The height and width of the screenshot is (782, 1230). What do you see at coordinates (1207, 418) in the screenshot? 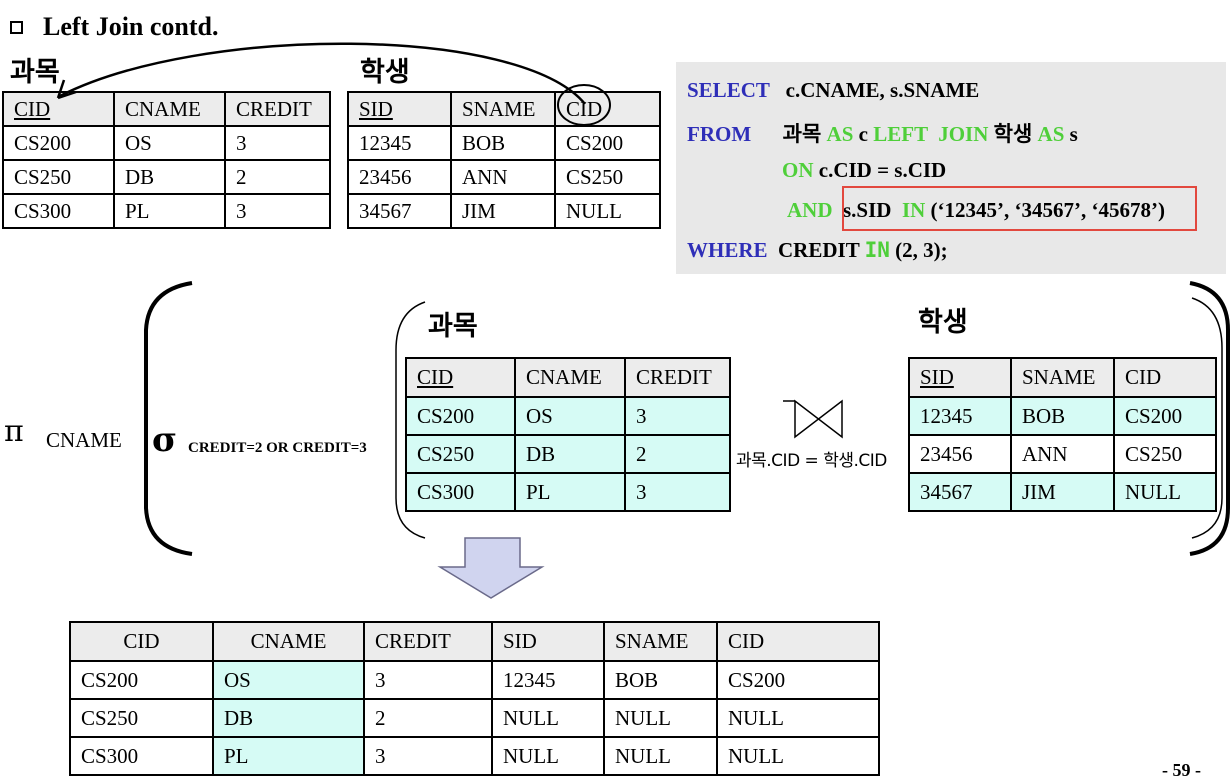
I see `right-inner-paren-icon` at bounding box center [1207, 418].